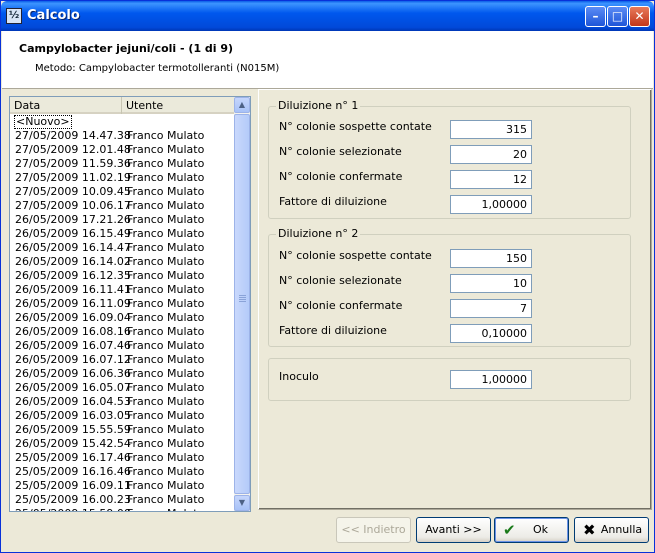  Describe the element at coordinates (73, 275) in the screenshot. I see `list-item-date: 26/05/2009 16.12.35` at that location.